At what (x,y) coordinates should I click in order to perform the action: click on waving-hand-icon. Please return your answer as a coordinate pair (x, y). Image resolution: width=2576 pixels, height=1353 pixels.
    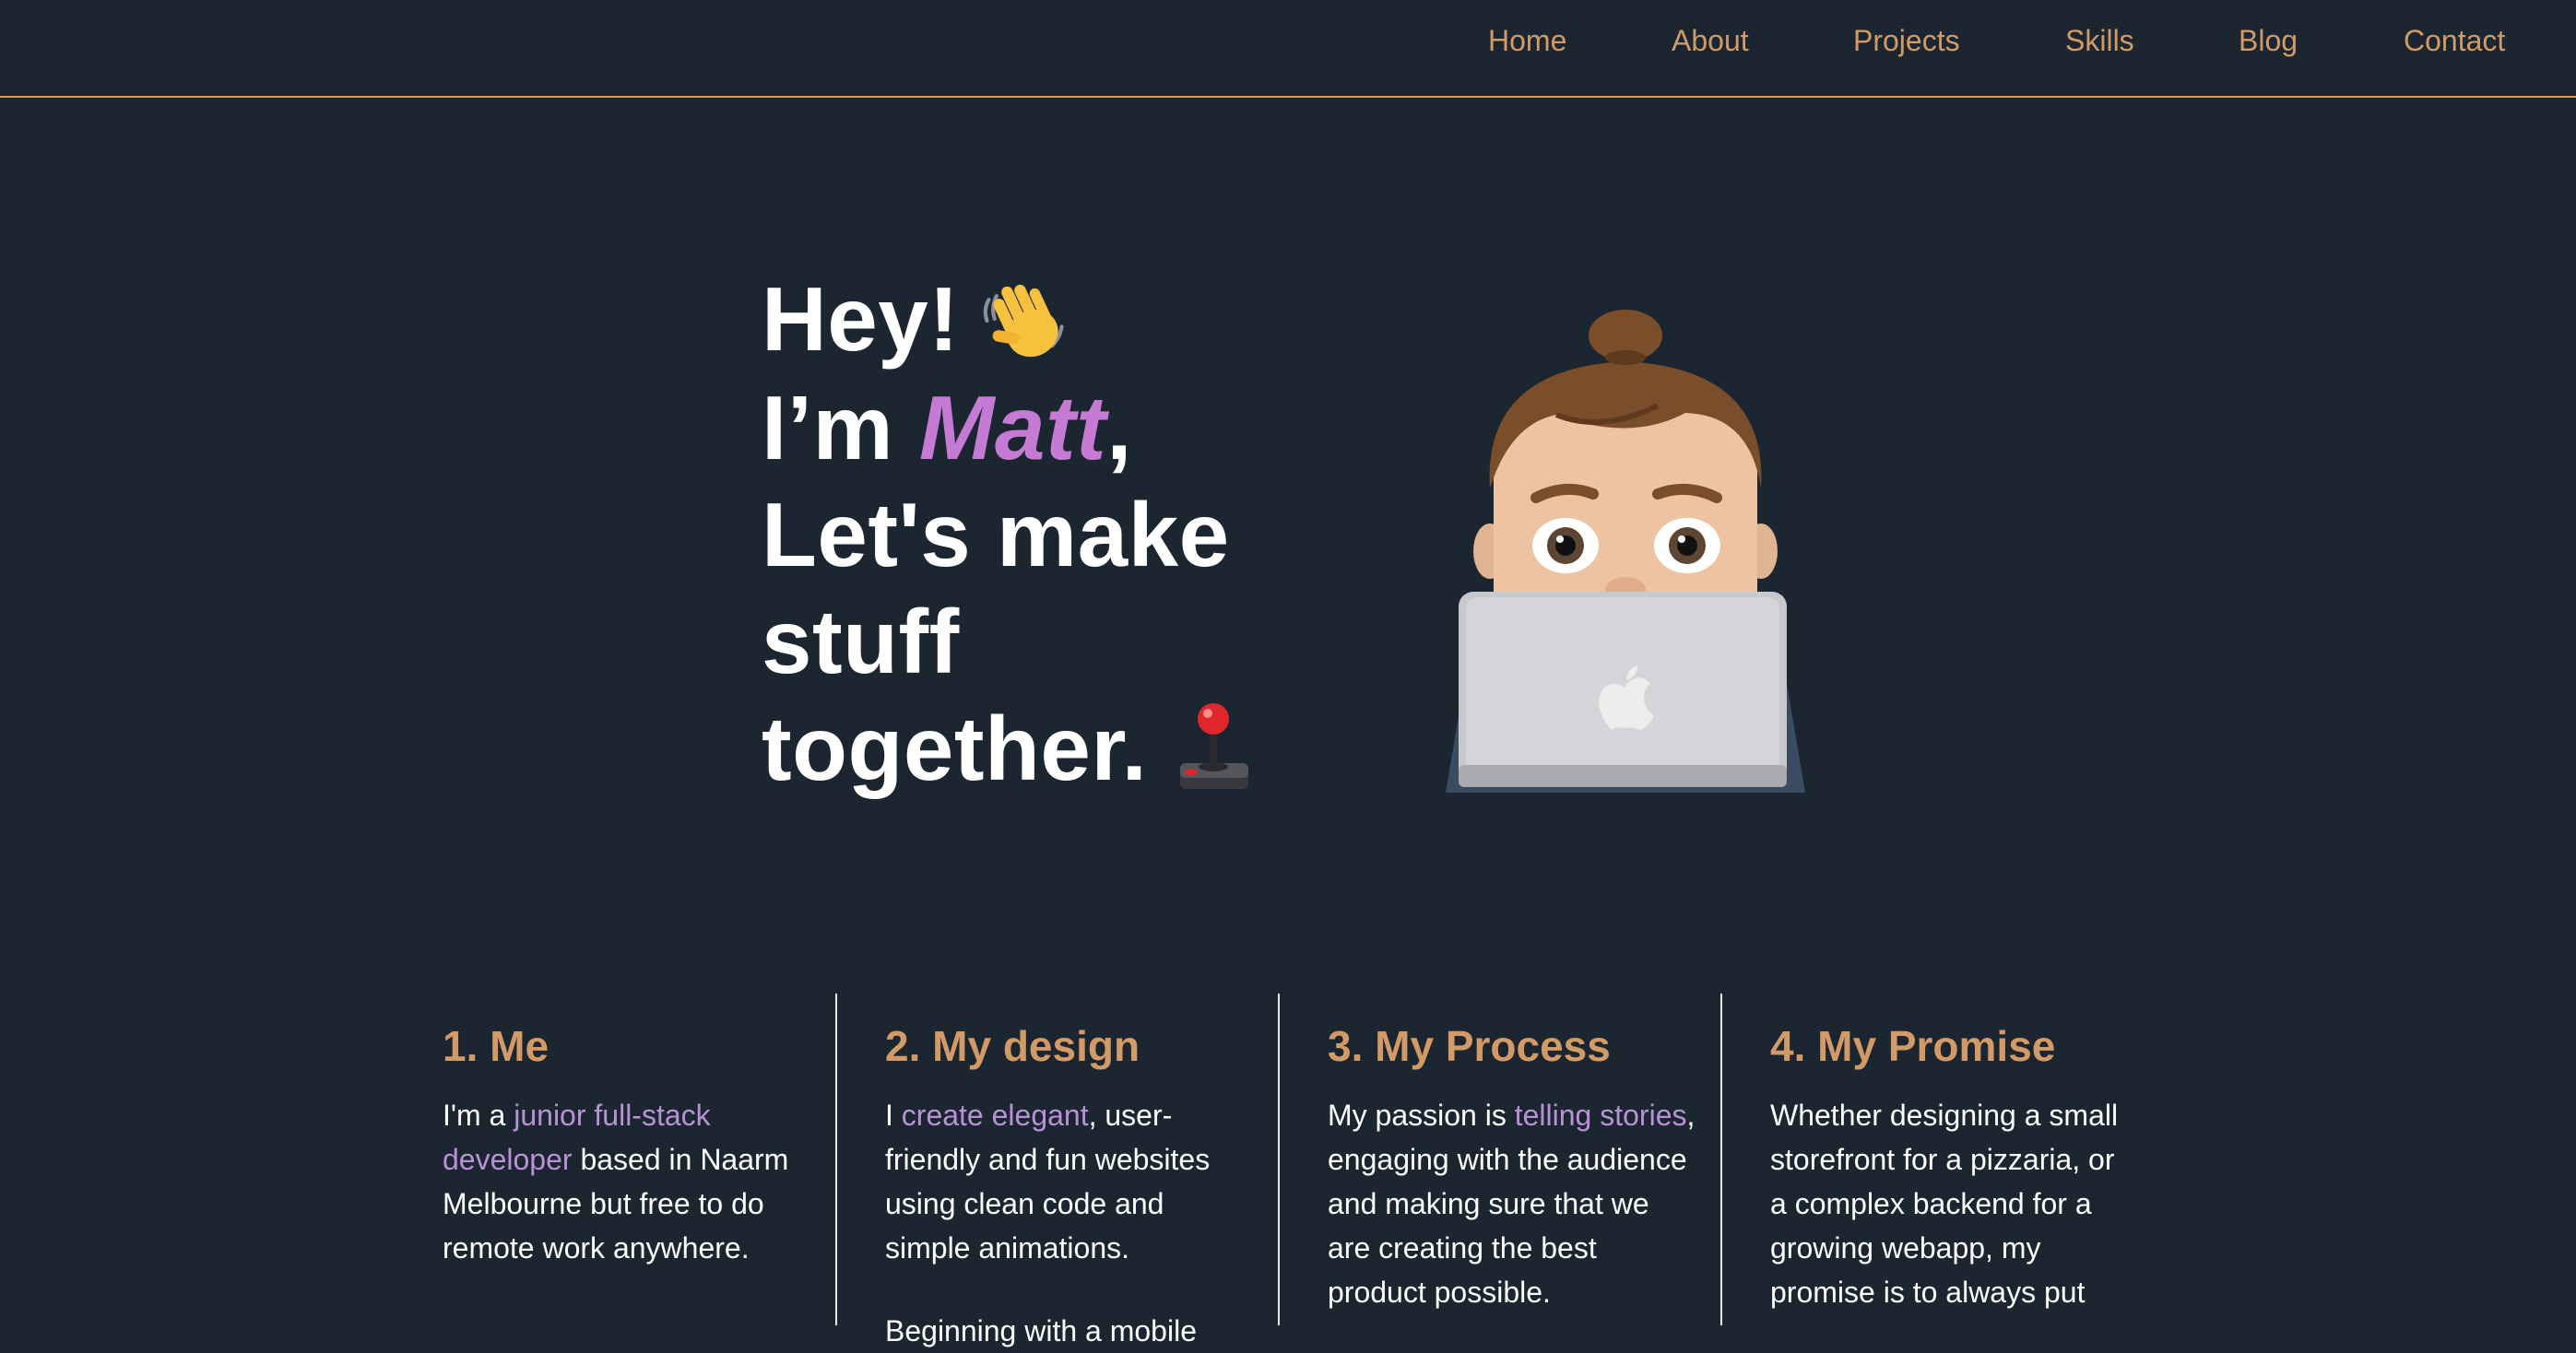
    Looking at the image, I should click on (1024, 321).